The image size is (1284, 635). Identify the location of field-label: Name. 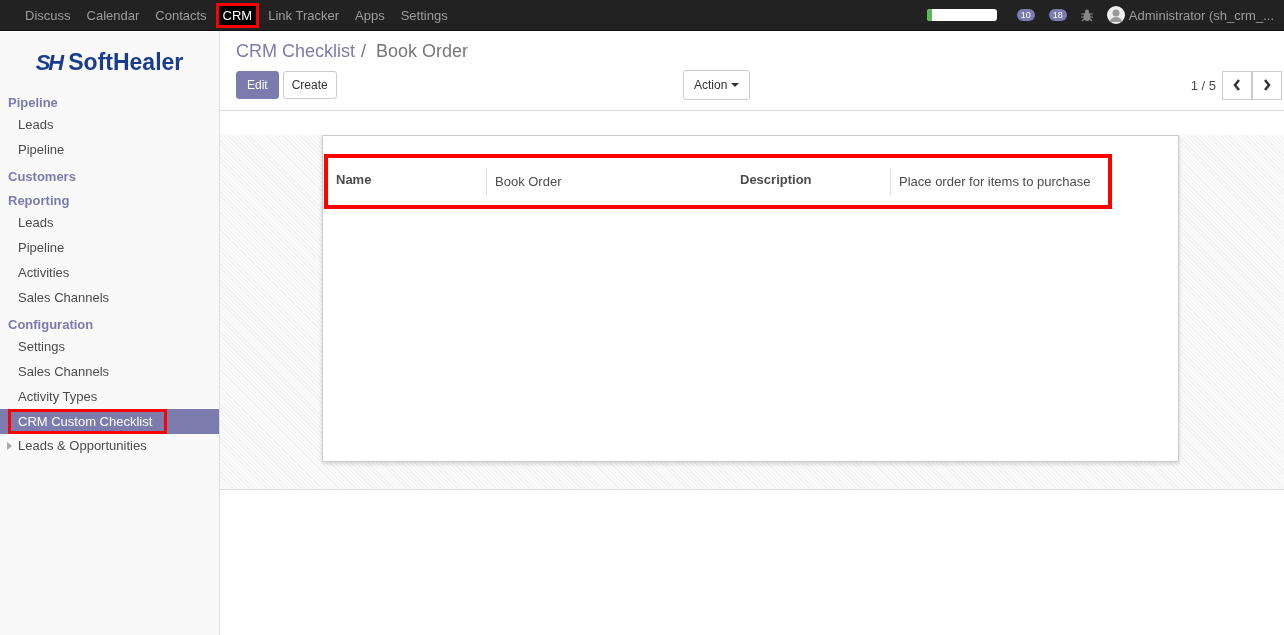
(354, 180).